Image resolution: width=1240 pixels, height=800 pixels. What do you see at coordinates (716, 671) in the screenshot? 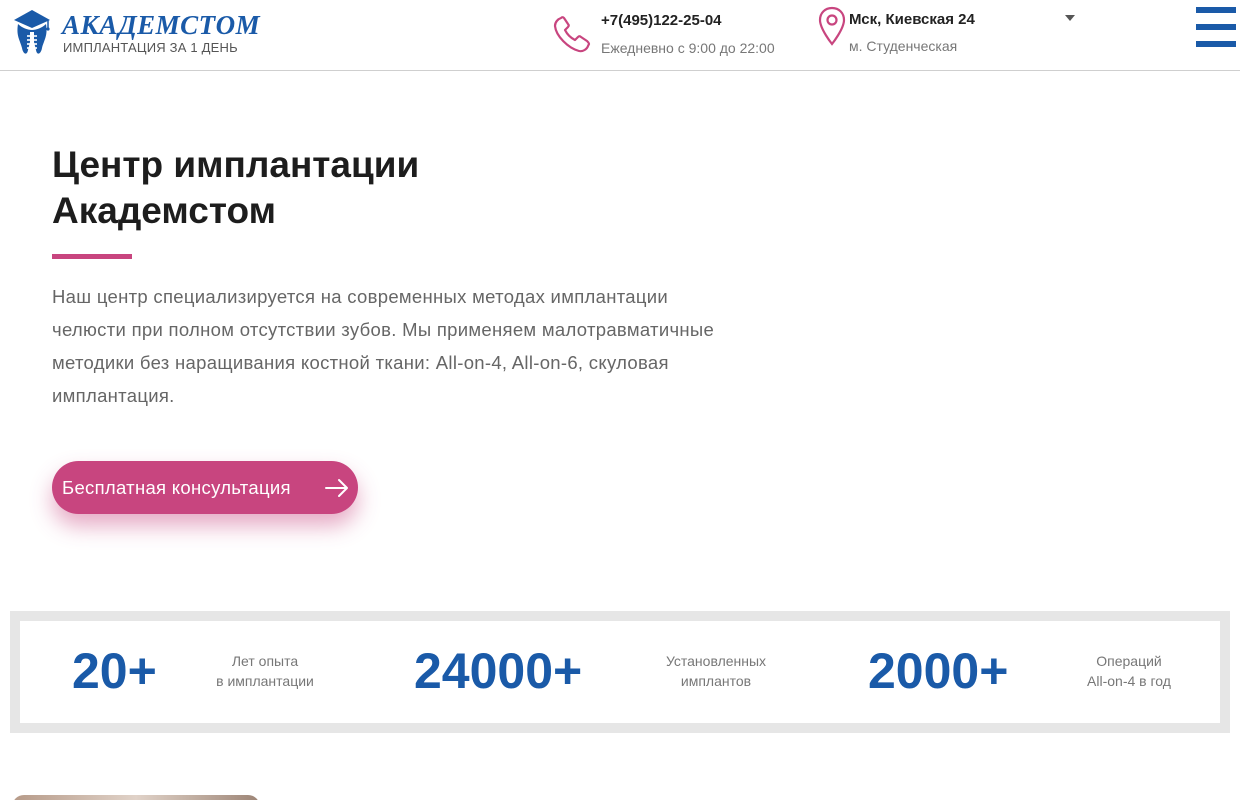
I see `stat-label-implants: Установленных имплантов` at bounding box center [716, 671].